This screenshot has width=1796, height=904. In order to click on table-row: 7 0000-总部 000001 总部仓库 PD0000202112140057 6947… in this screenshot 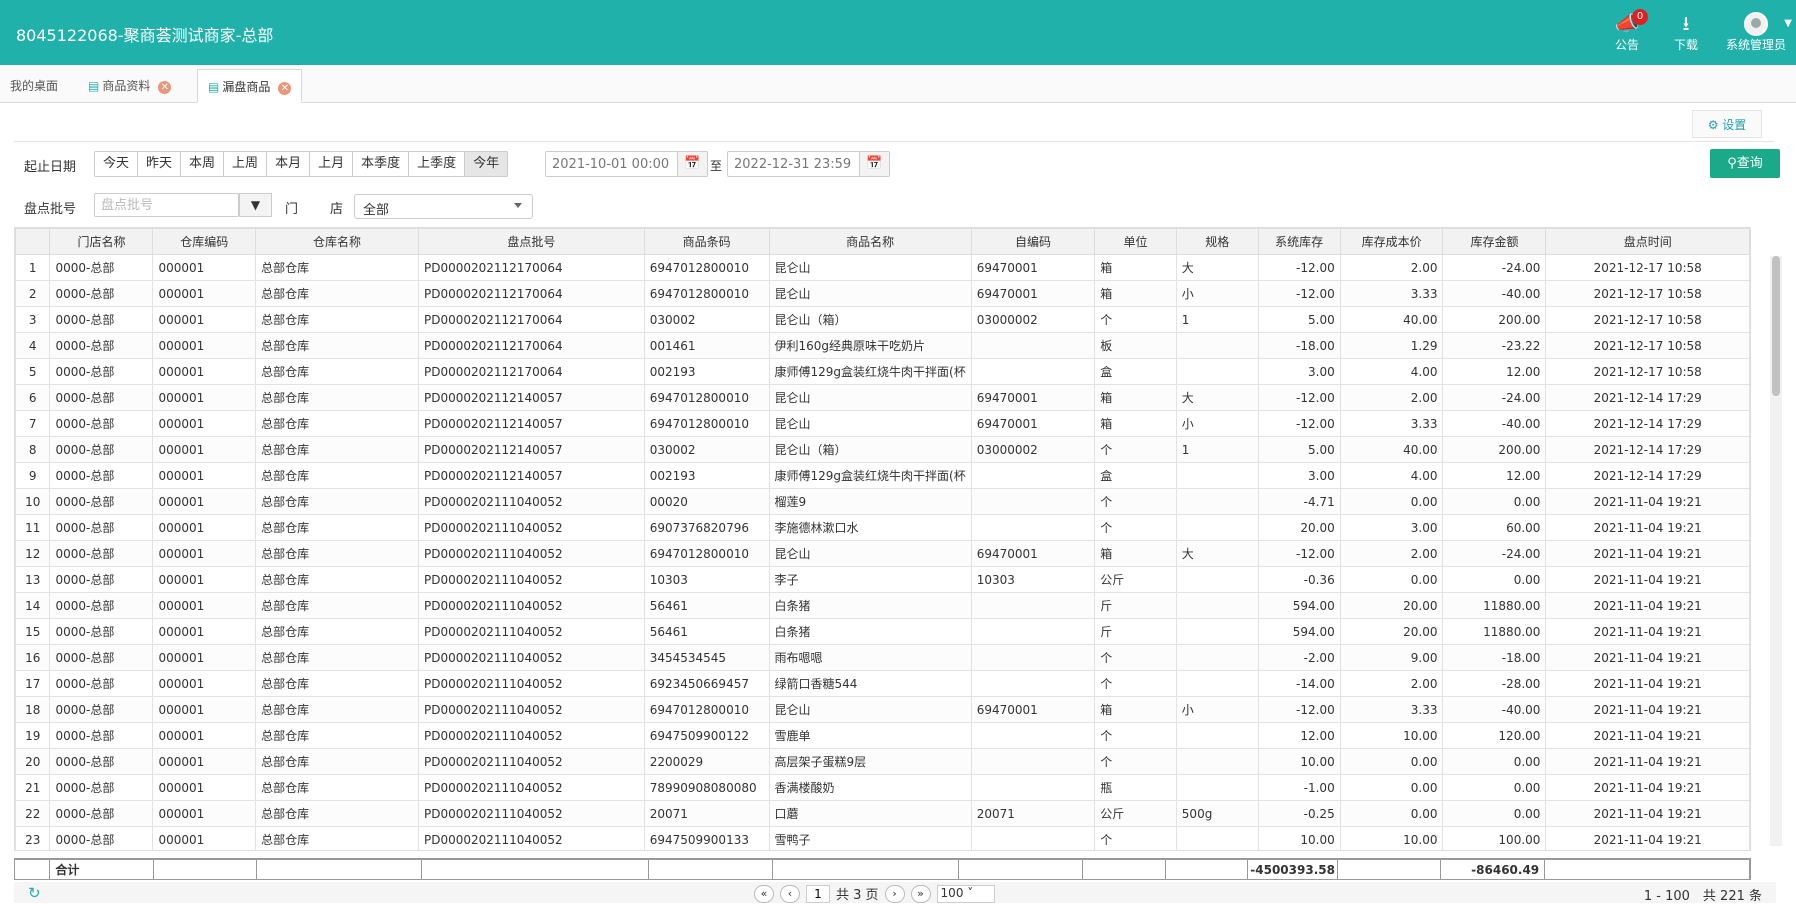, I will do `click(882, 423)`.